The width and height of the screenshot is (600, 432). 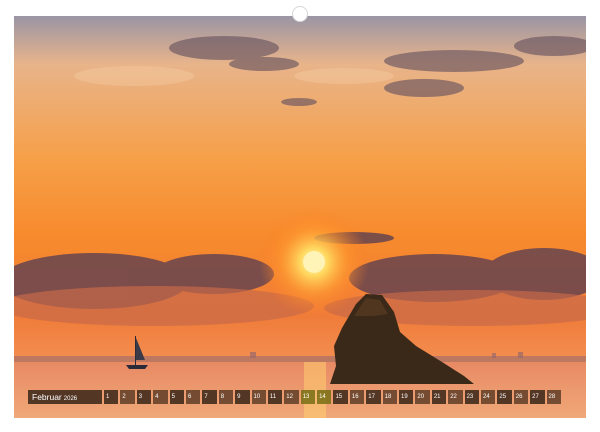 What do you see at coordinates (390, 397) in the screenshot?
I see `day-cell: 18` at bounding box center [390, 397].